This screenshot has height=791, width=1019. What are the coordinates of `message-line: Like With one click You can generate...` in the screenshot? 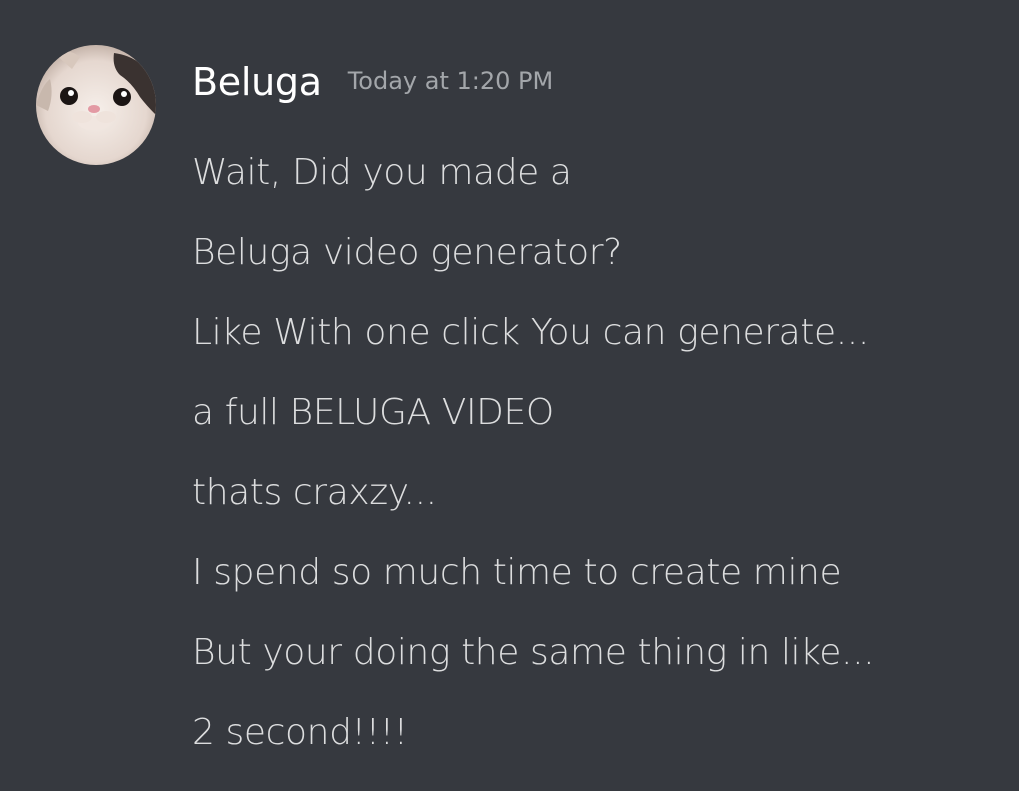 It's located at (530, 332).